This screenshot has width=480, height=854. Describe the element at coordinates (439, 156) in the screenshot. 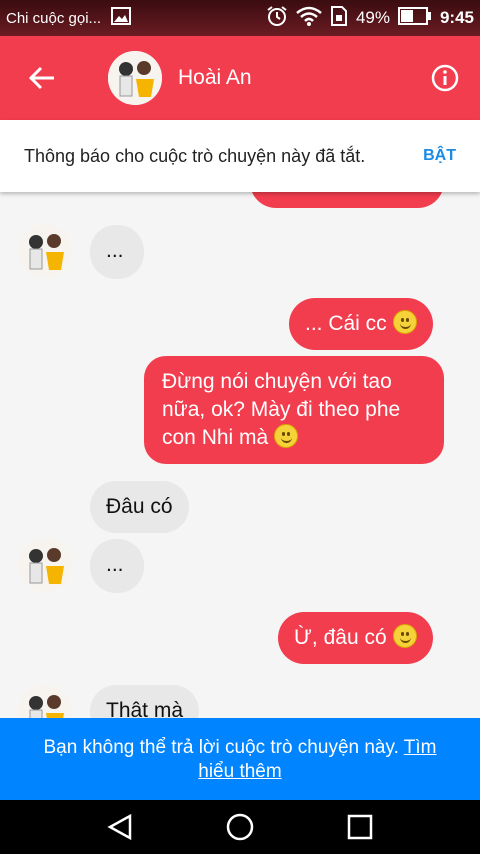

I see `turn-on-button: BẬT` at that location.